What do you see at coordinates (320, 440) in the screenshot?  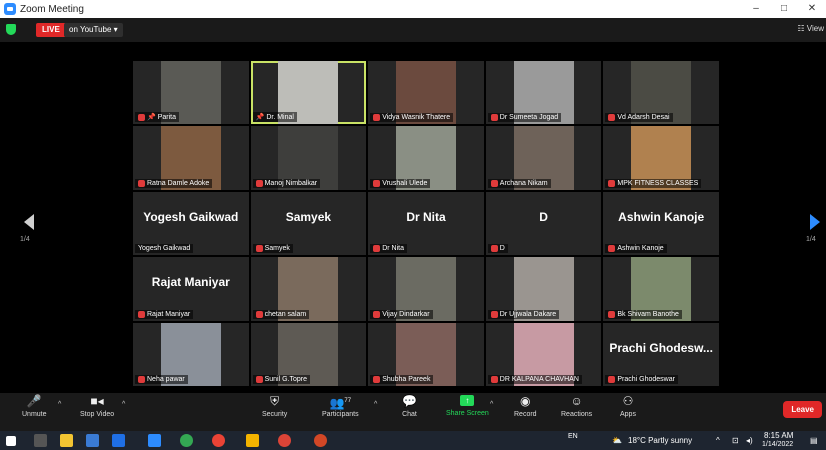 I see `powerpoint-icon` at bounding box center [320, 440].